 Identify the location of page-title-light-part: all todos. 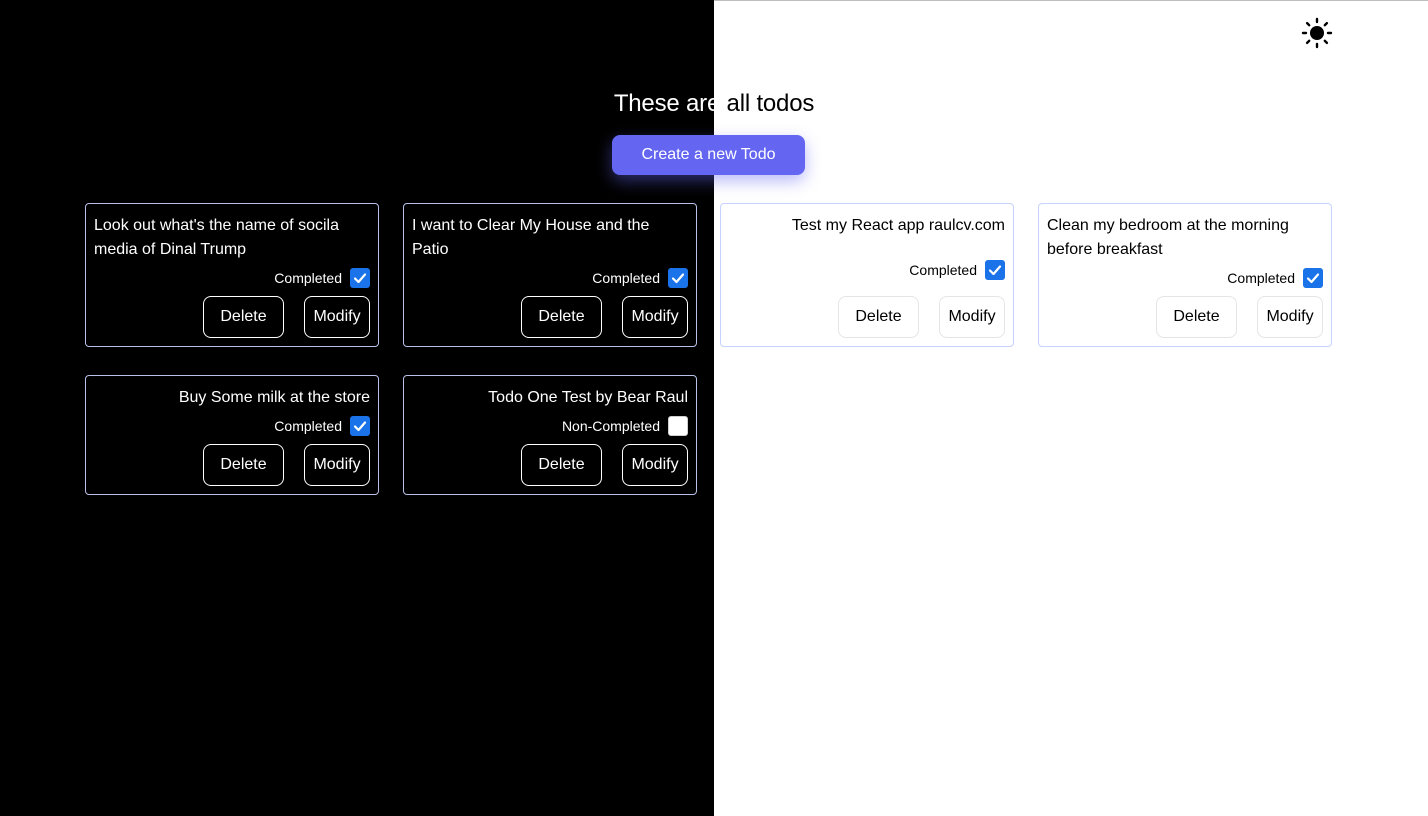
(767, 103).